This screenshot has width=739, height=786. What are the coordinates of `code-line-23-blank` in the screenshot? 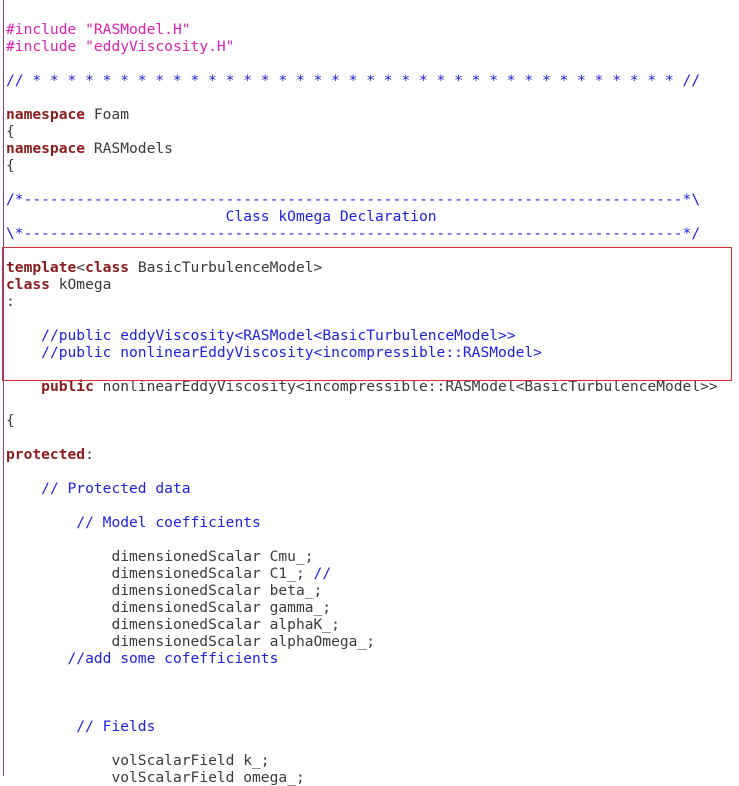 It's located at (369, 403).